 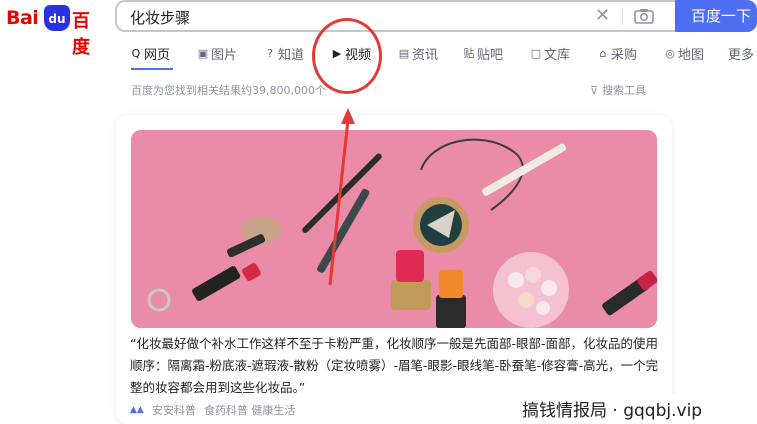 What do you see at coordinates (490, 55) in the screenshot?
I see `tab-label: 贴吧` at bounding box center [490, 55].